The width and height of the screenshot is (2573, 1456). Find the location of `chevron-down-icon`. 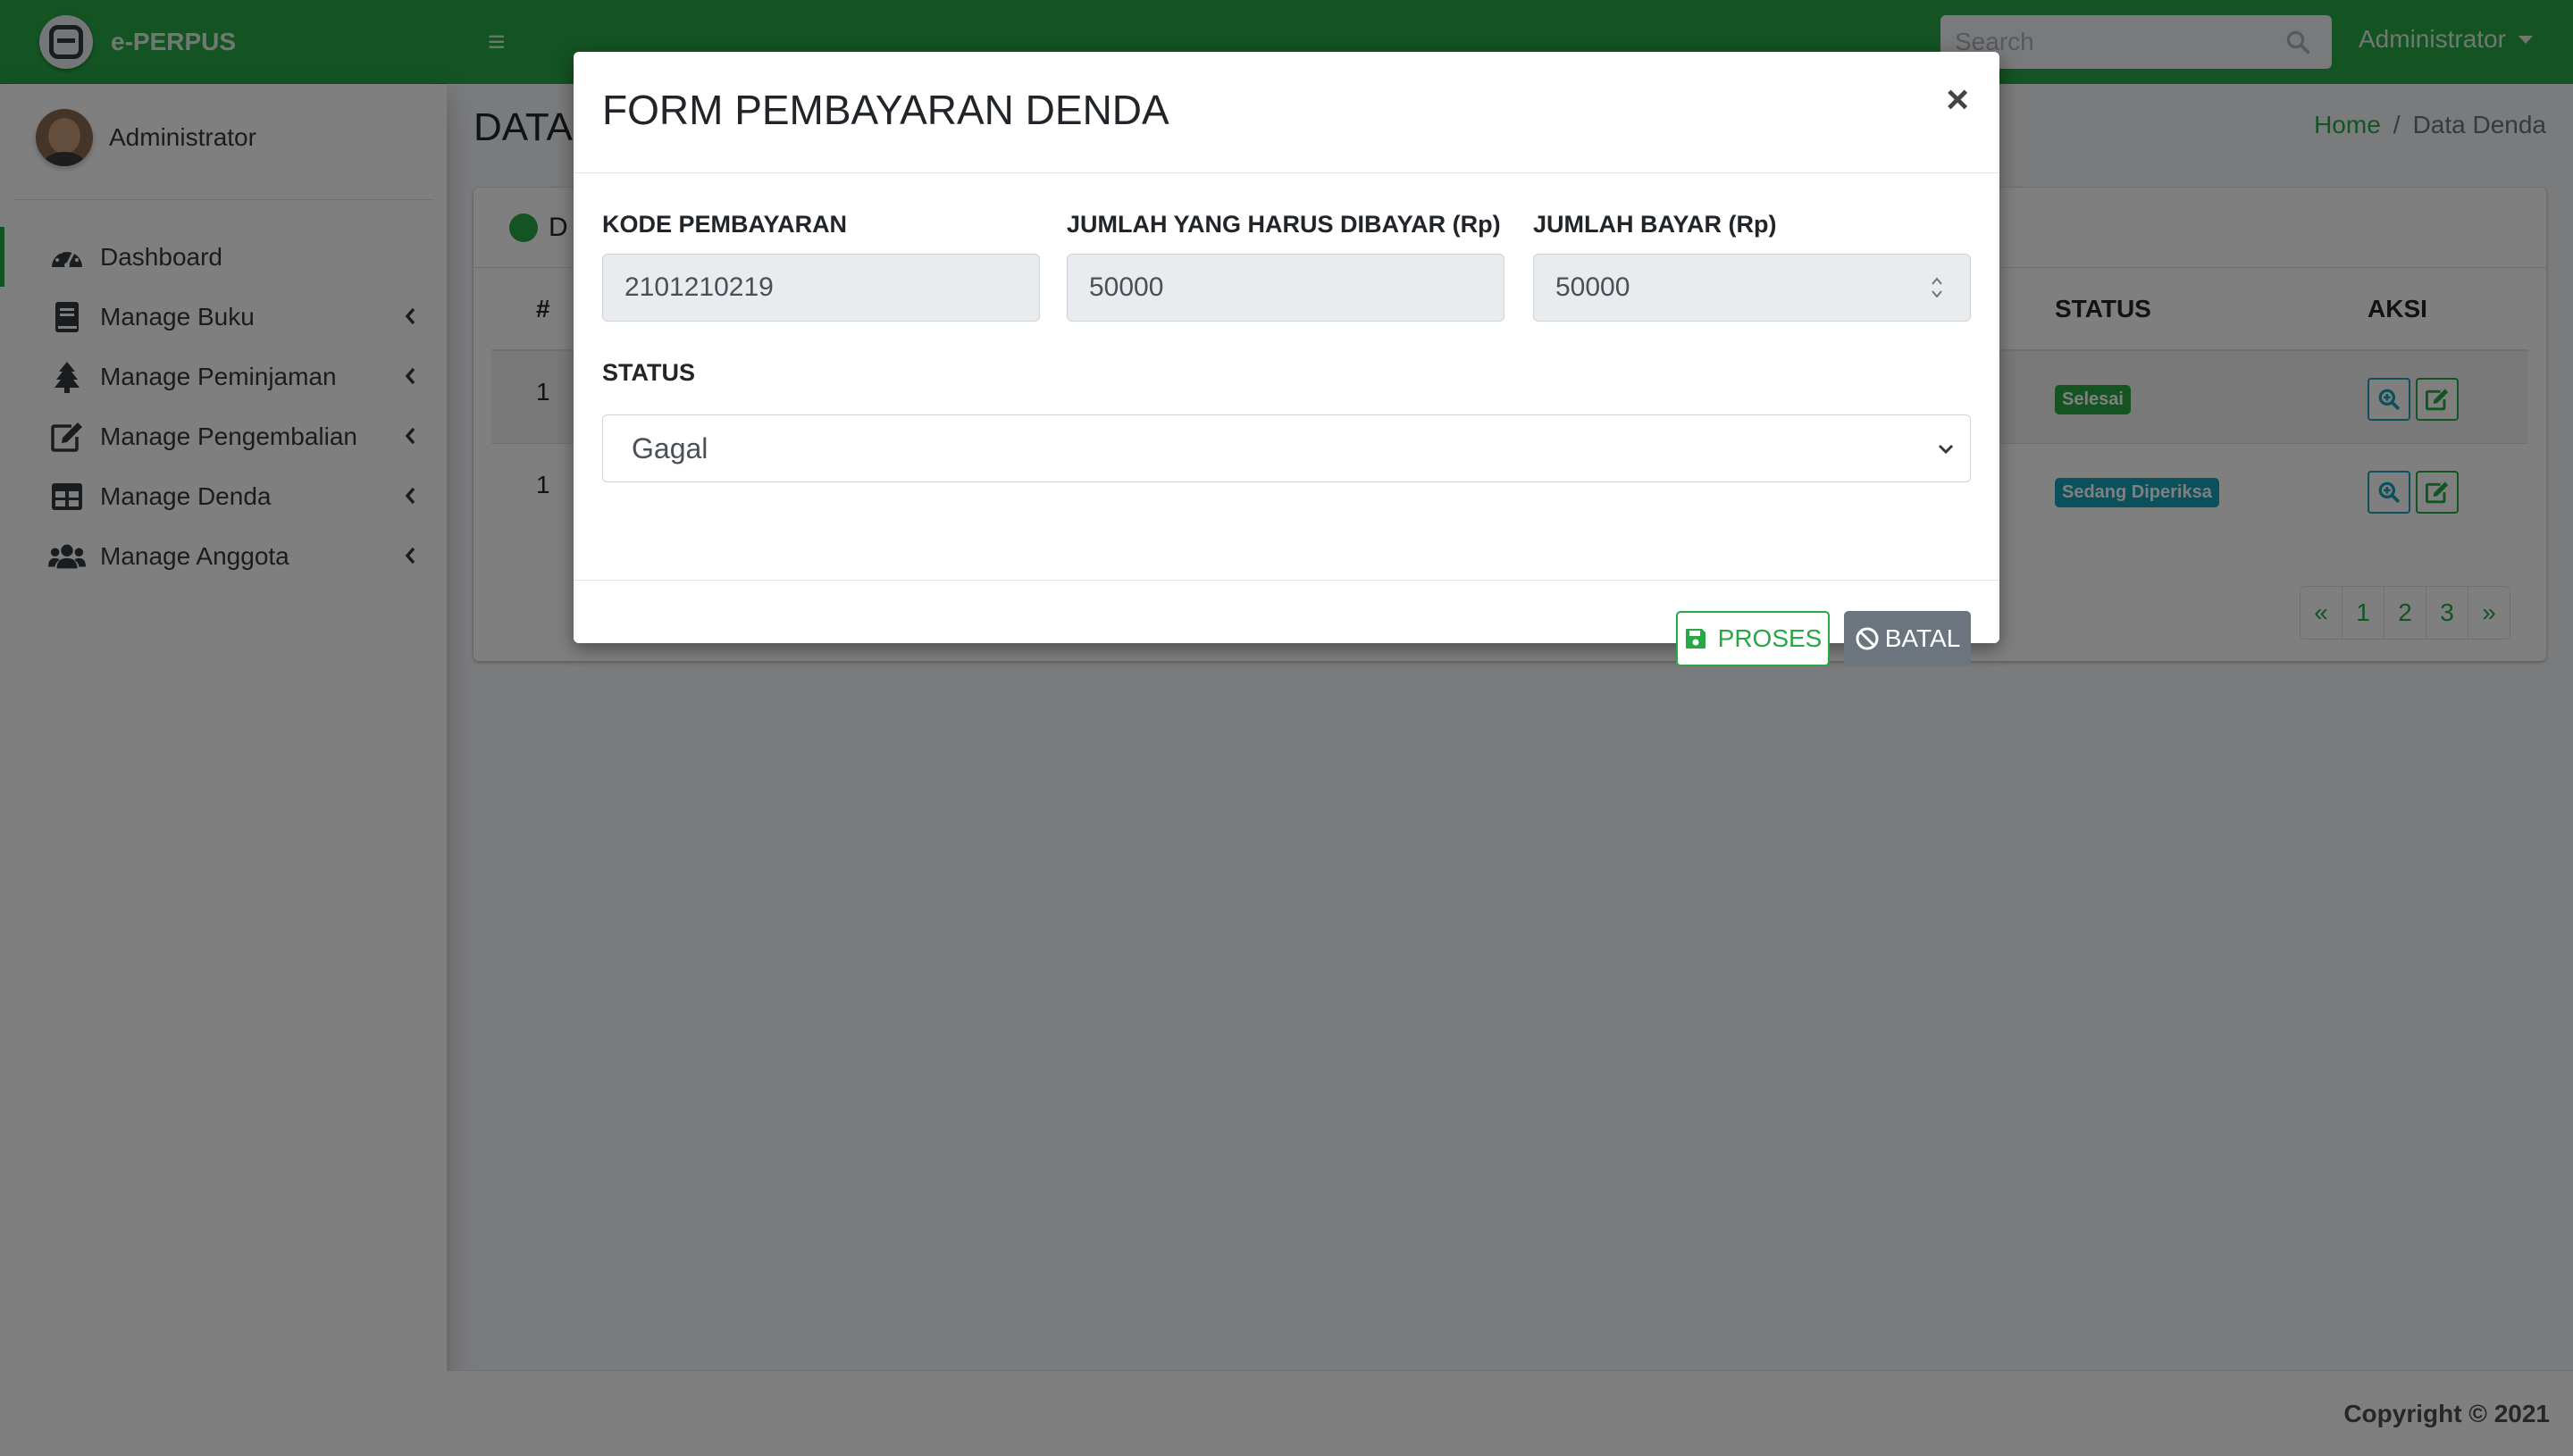

chevron-down-icon is located at coordinates (1946, 449).